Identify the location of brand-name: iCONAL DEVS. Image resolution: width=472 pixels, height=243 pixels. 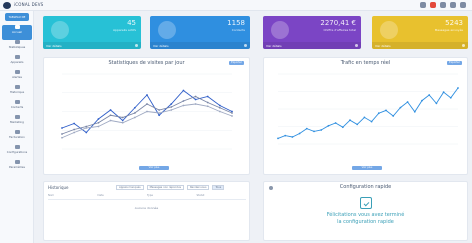
(29, 4).